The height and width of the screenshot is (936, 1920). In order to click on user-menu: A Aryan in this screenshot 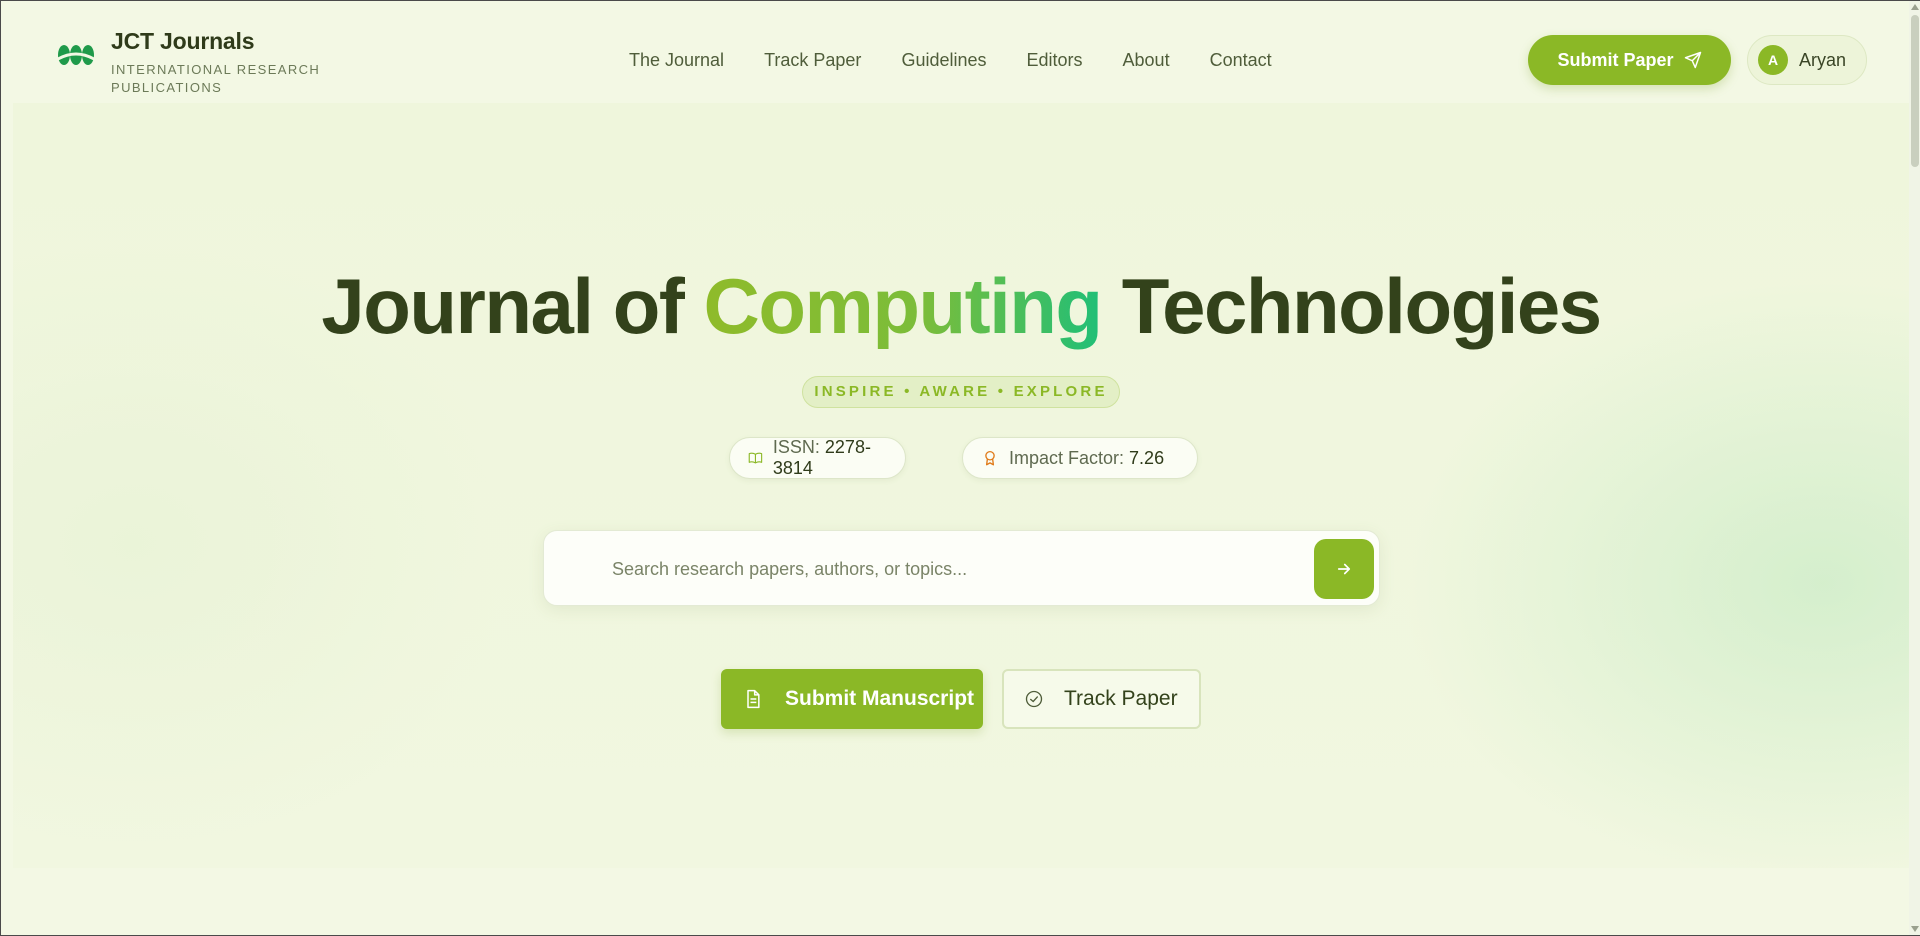, I will do `click(1807, 60)`.